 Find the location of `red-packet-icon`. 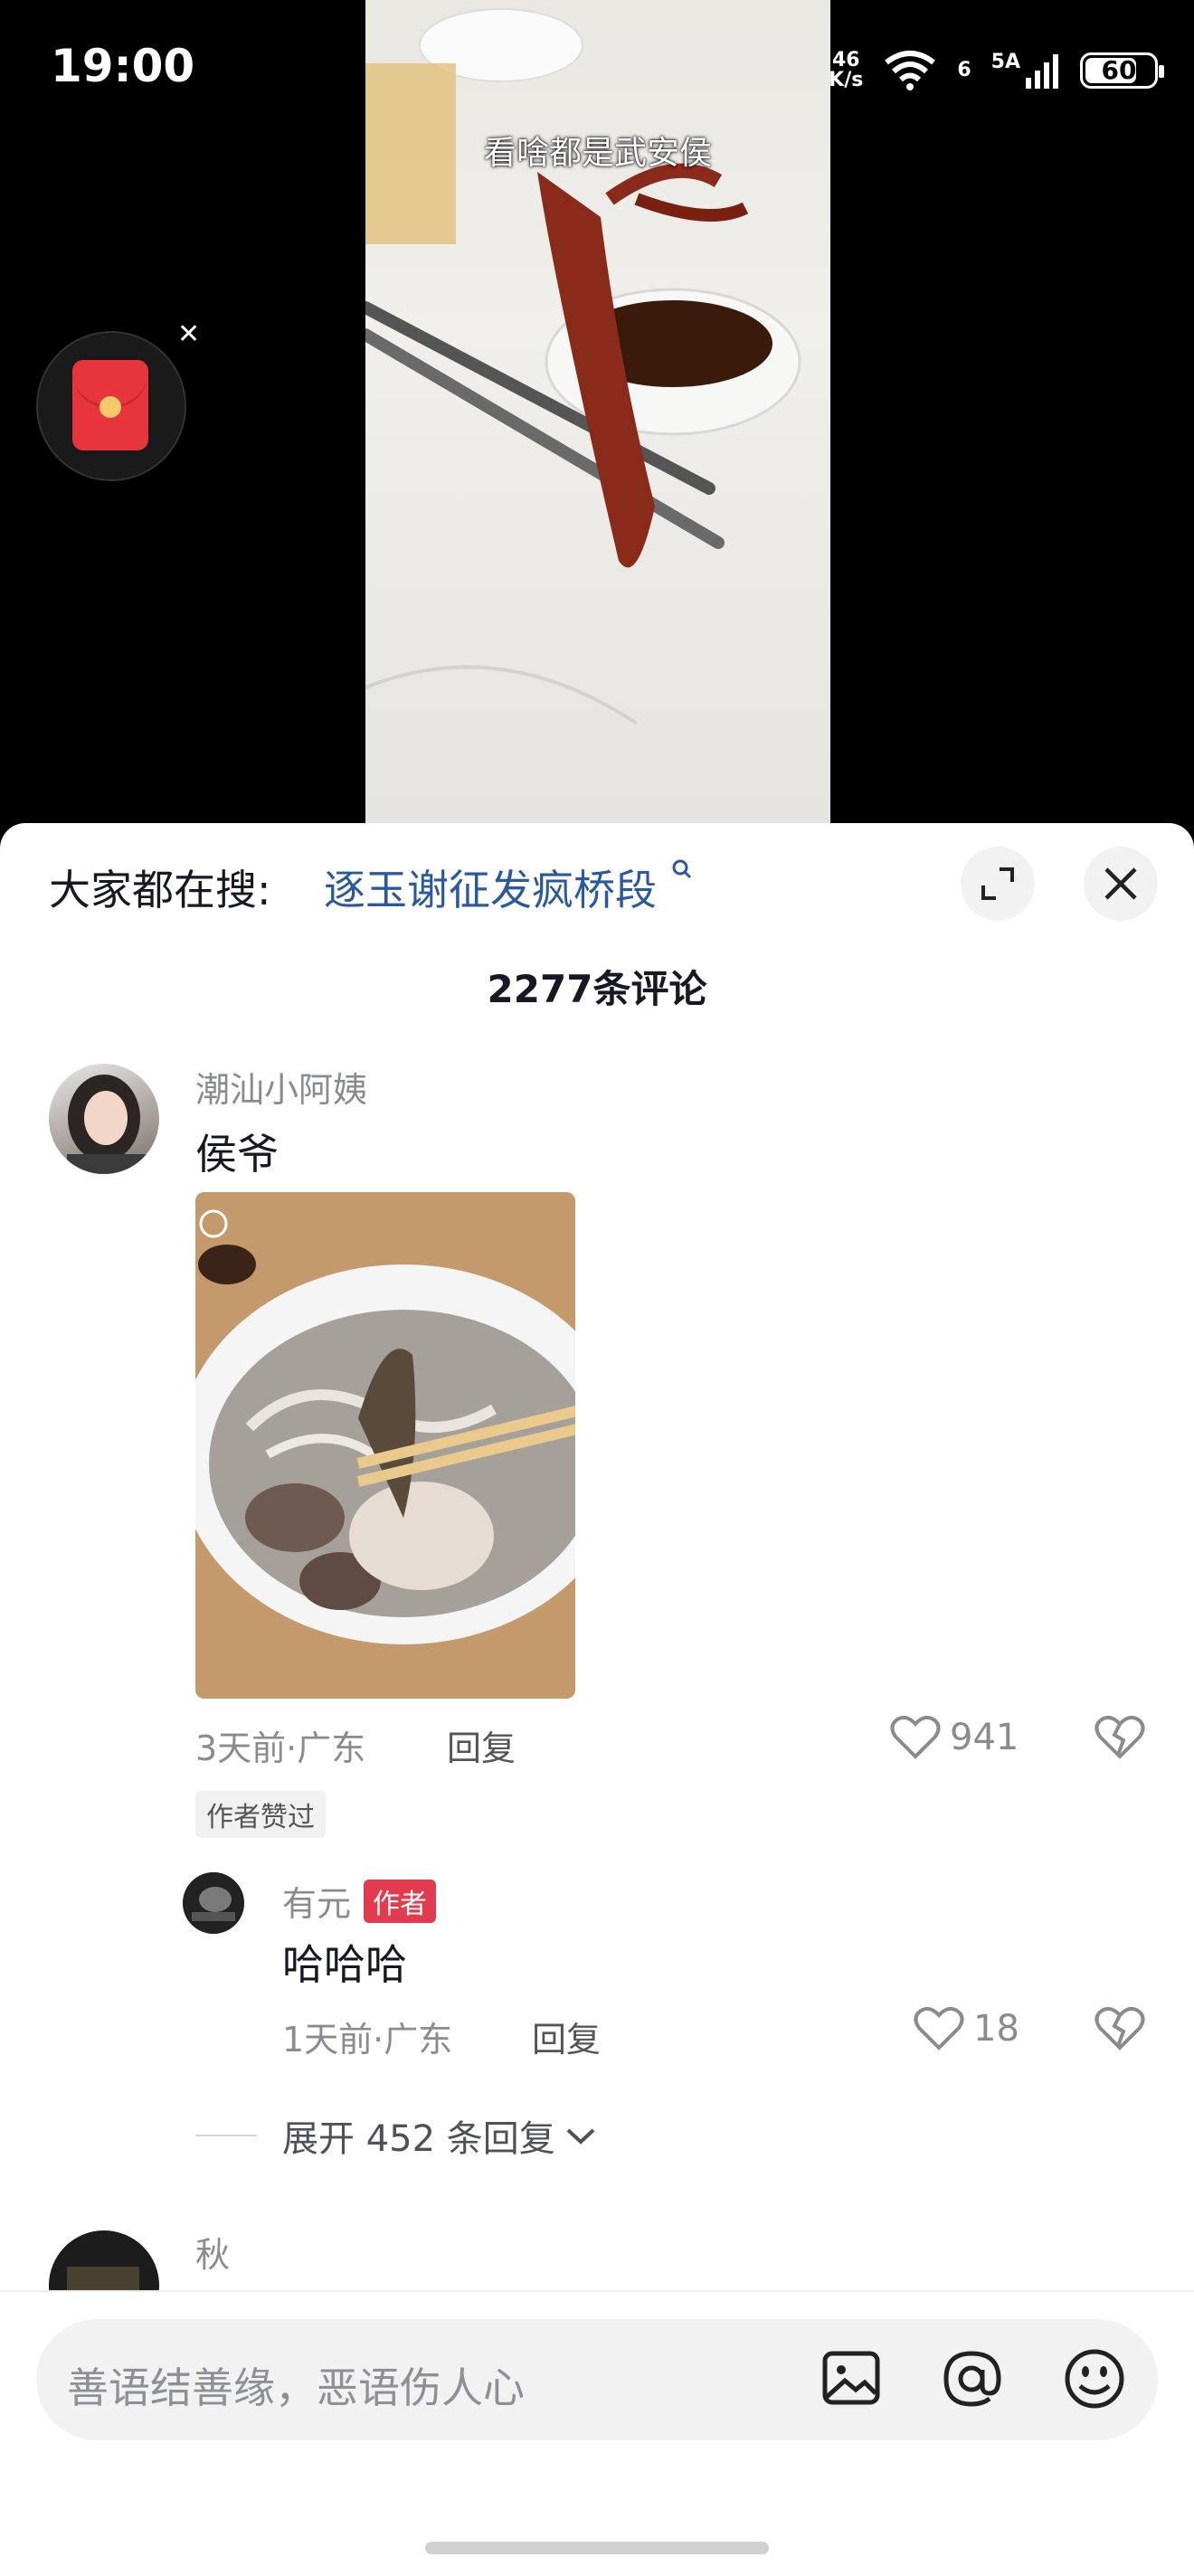

red-packet-icon is located at coordinates (110, 405).